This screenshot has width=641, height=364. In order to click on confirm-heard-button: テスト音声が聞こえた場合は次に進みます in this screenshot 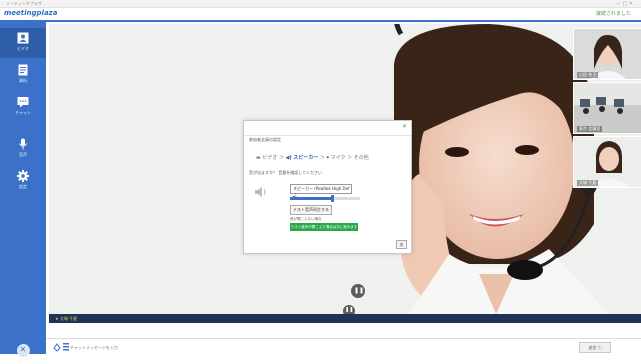, I will do `click(324, 227)`.